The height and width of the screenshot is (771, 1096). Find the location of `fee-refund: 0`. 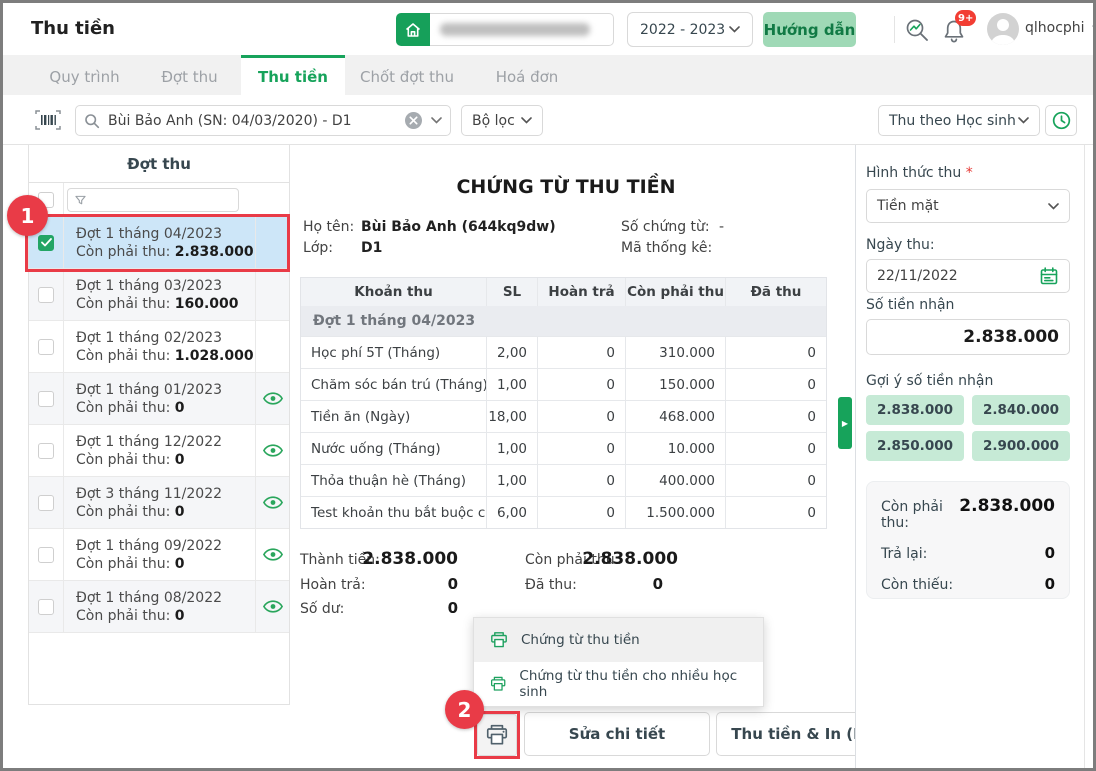

fee-refund: 0 is located at coordinates (581, 448).